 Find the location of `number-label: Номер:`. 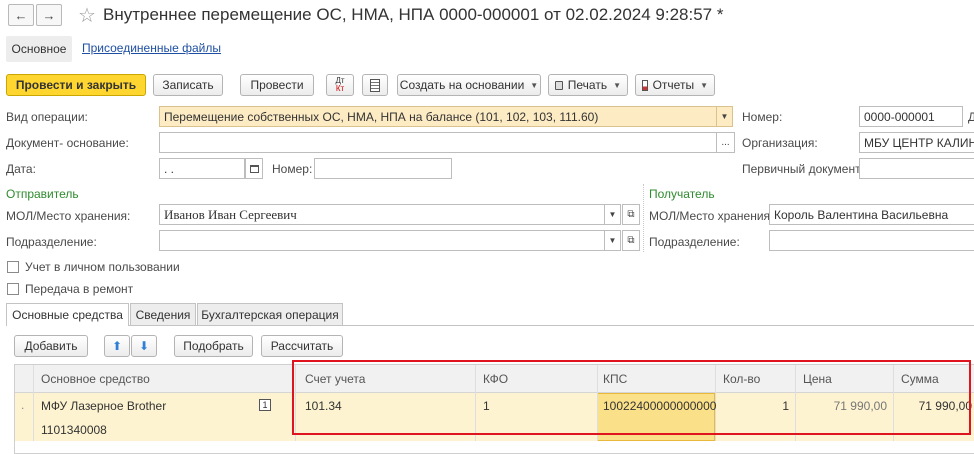

number-label: Номер: is located at coordinates (762, 117).